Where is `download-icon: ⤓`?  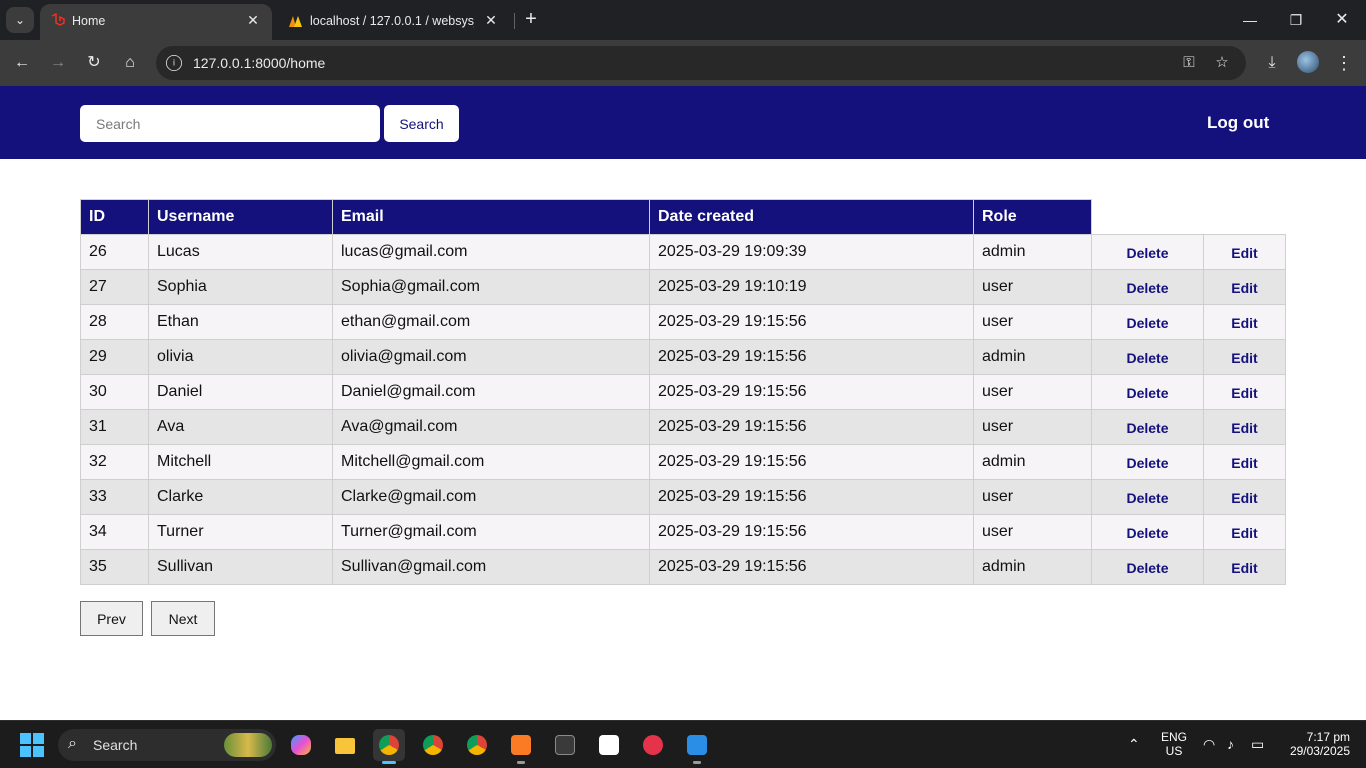
download-icon: ⤓ is located at coordinates (1272, 63).